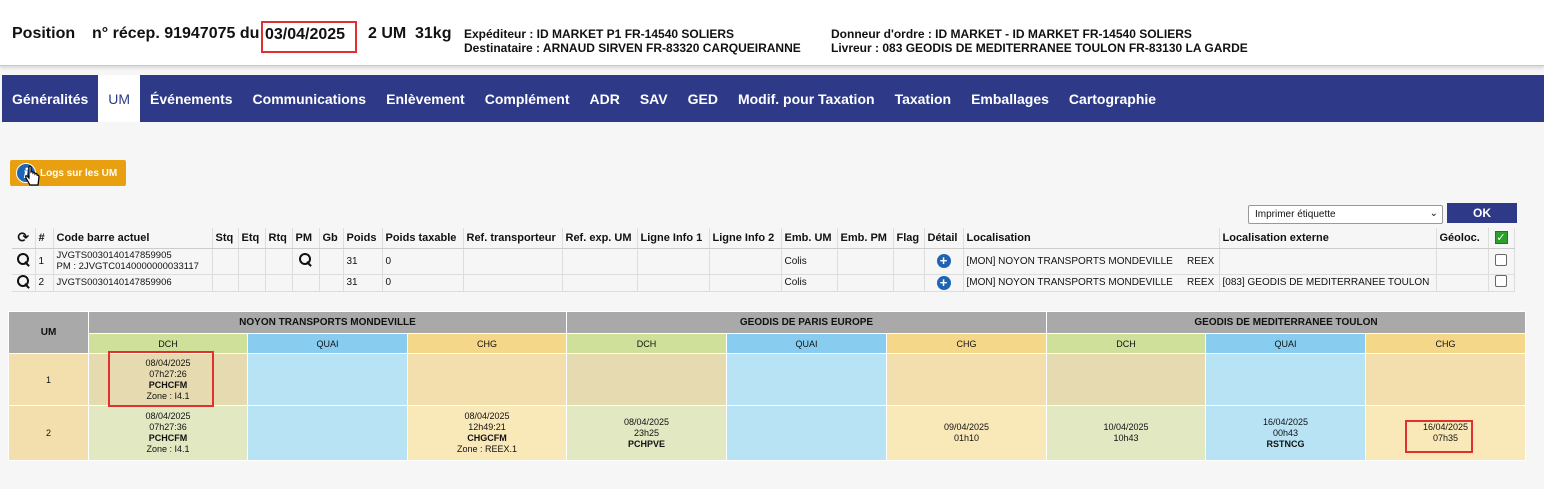 The height and width of the screenshot is (489, 1544). I want to click on row-num: 2, so click(44, 283).